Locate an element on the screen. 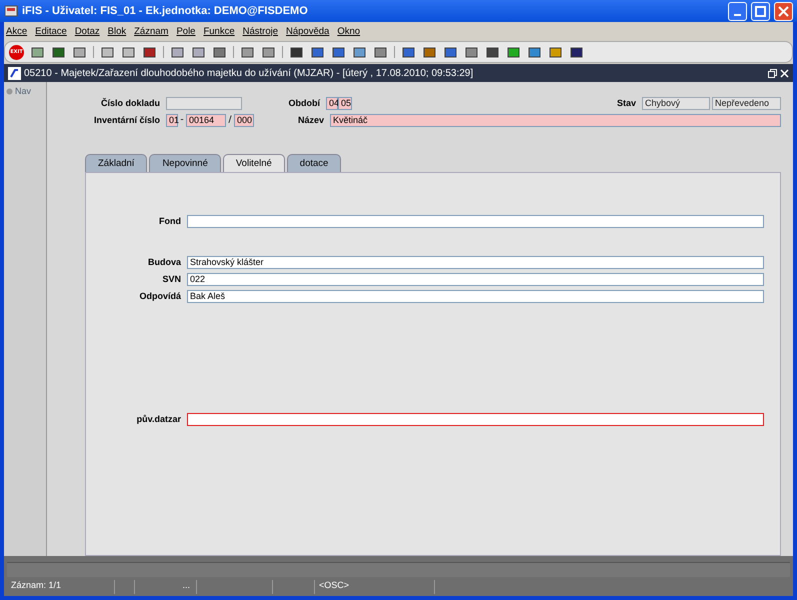 The height and width of the screenshot is (600, 797). input-field: 00164 is located at coordinates (206, 120).